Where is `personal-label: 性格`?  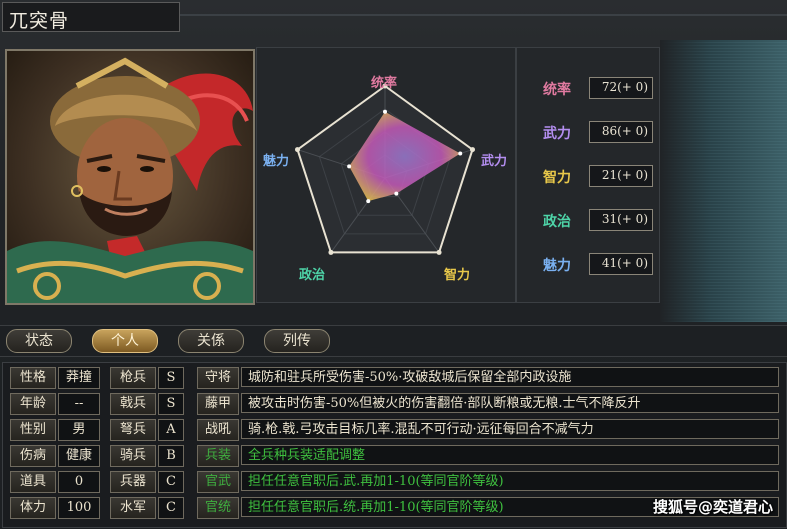
personal-label: 性格 is located at coordinates (33, 378).